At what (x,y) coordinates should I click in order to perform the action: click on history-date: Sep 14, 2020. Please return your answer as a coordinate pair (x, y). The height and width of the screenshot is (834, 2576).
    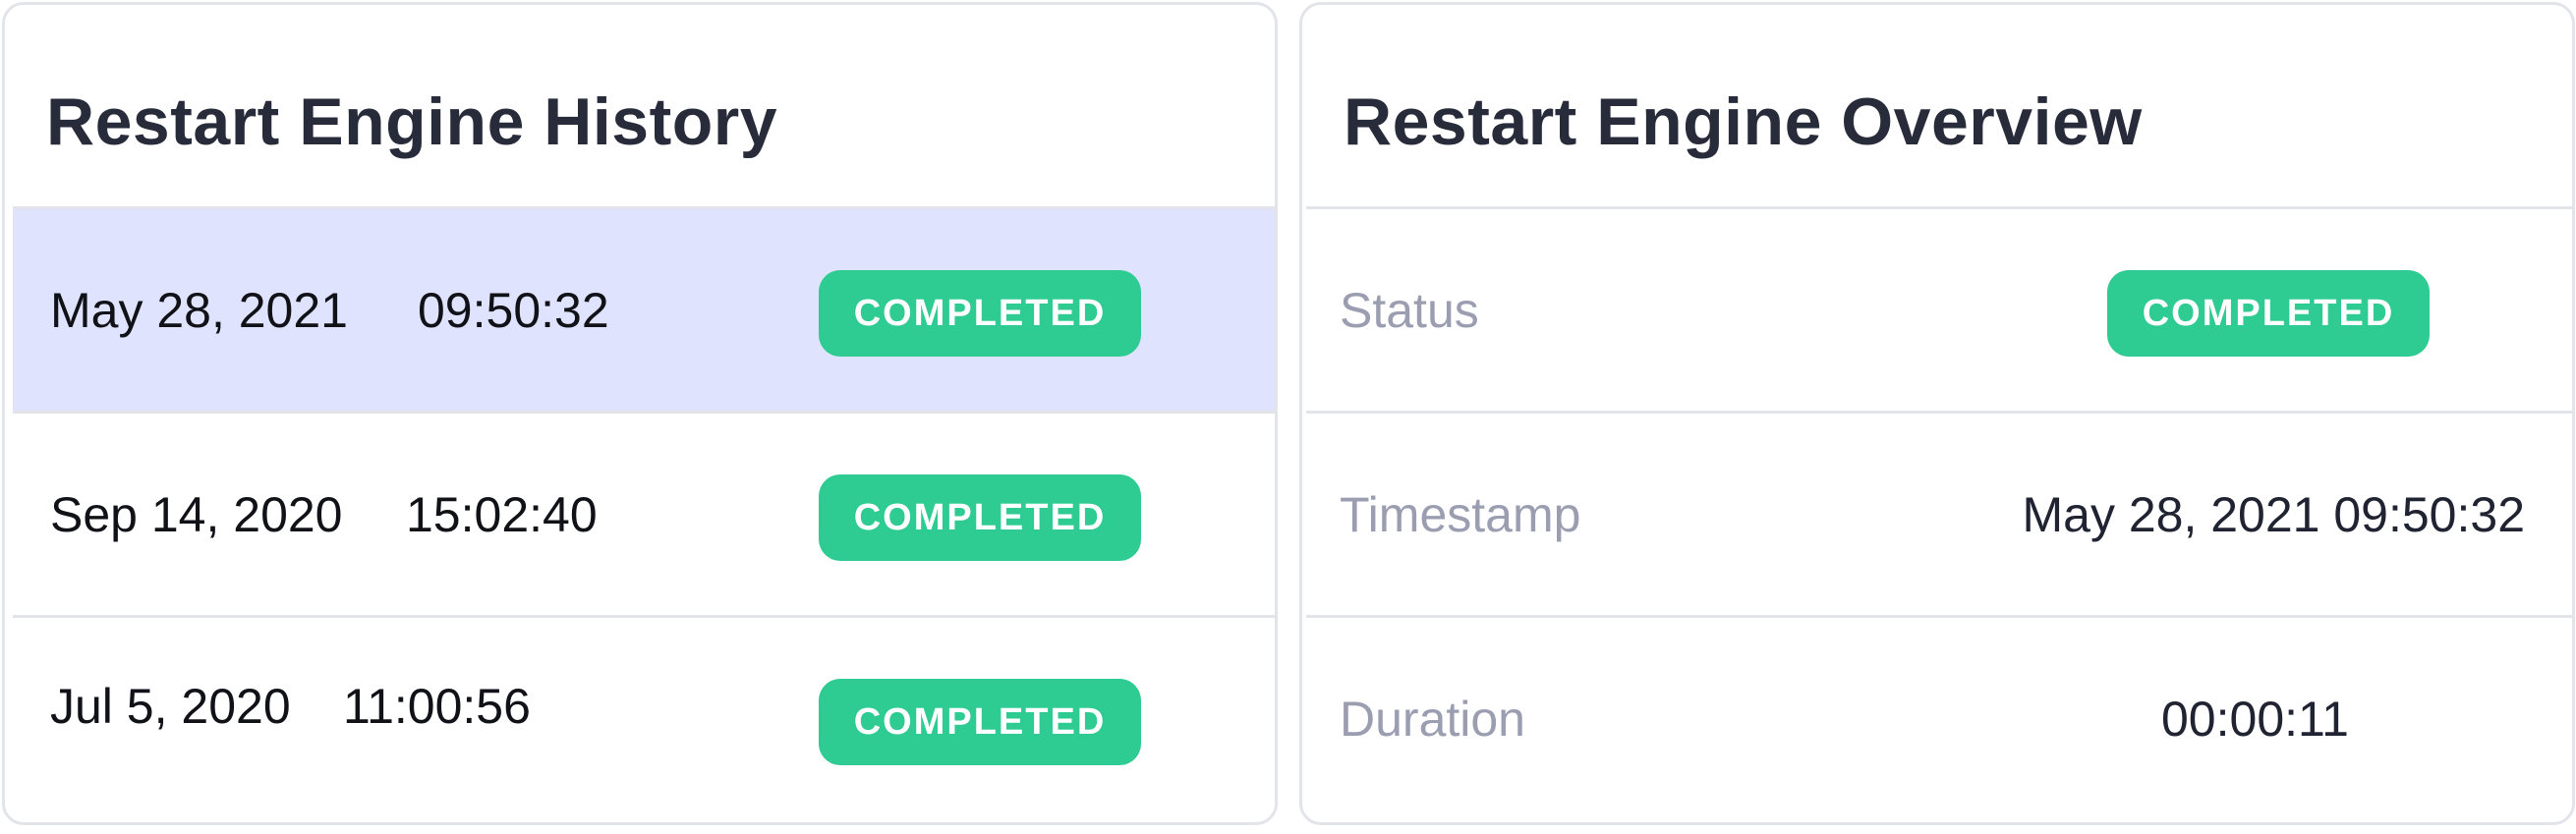
    Looking at the image, I should click on (196, 514).